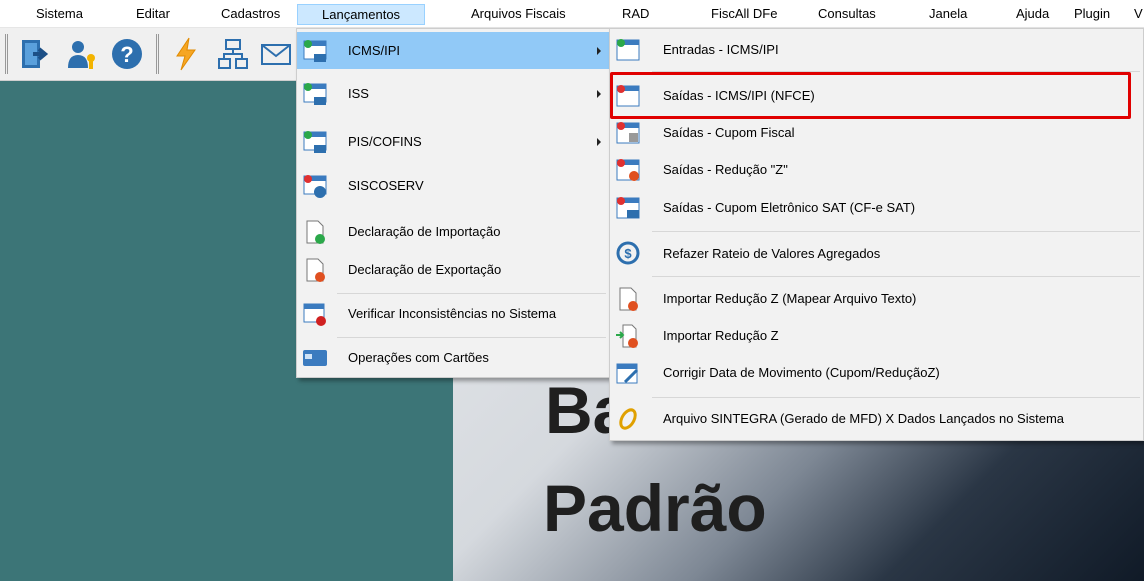  I want to click on menu-arquivos-fiscais: Arquivos Fiscais, so click(518, 14).